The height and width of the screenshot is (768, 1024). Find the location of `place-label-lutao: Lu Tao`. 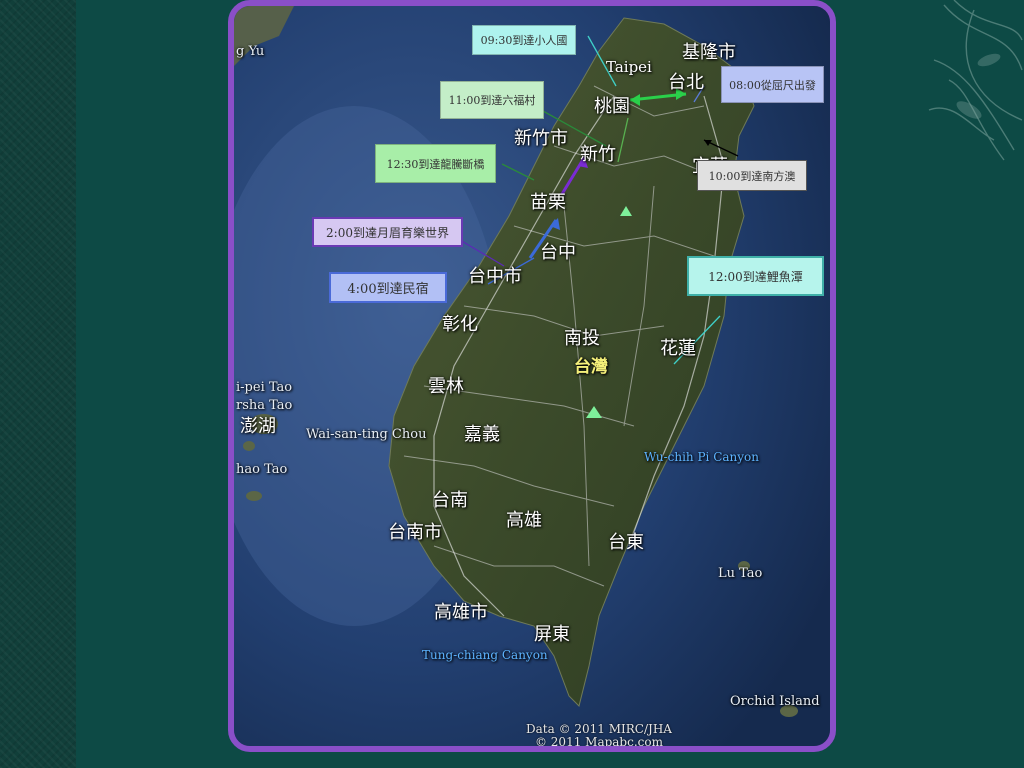

place-label-lutao: Lu Tao is located at coordinates (740, 573).